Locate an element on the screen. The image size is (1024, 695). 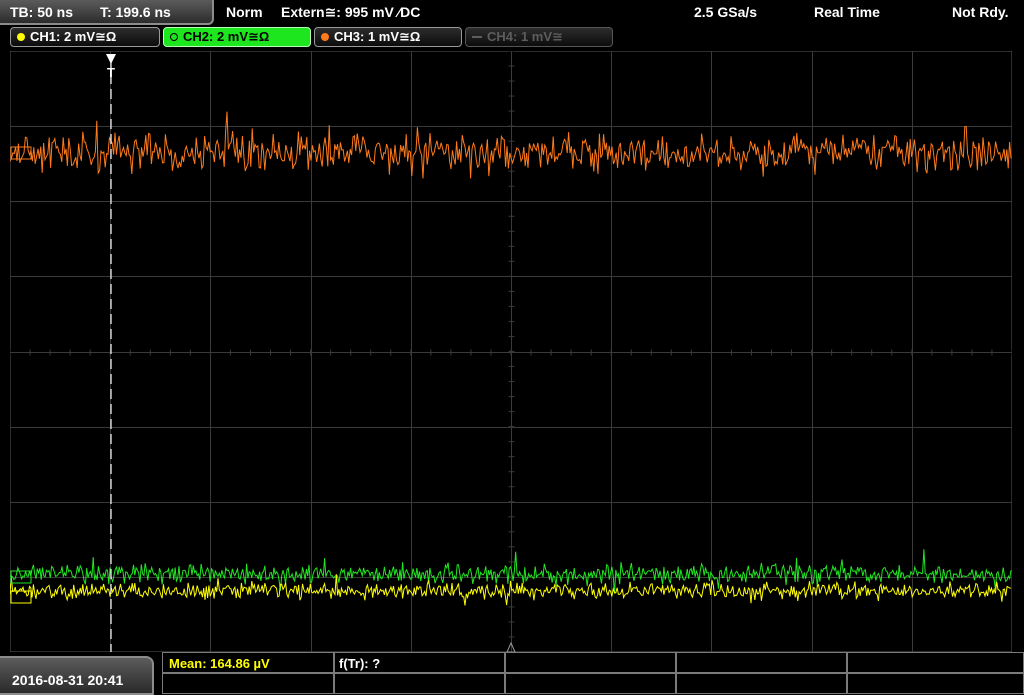
meas-mean: Mean: 164.86 µV is located at coordinates (219, 663).